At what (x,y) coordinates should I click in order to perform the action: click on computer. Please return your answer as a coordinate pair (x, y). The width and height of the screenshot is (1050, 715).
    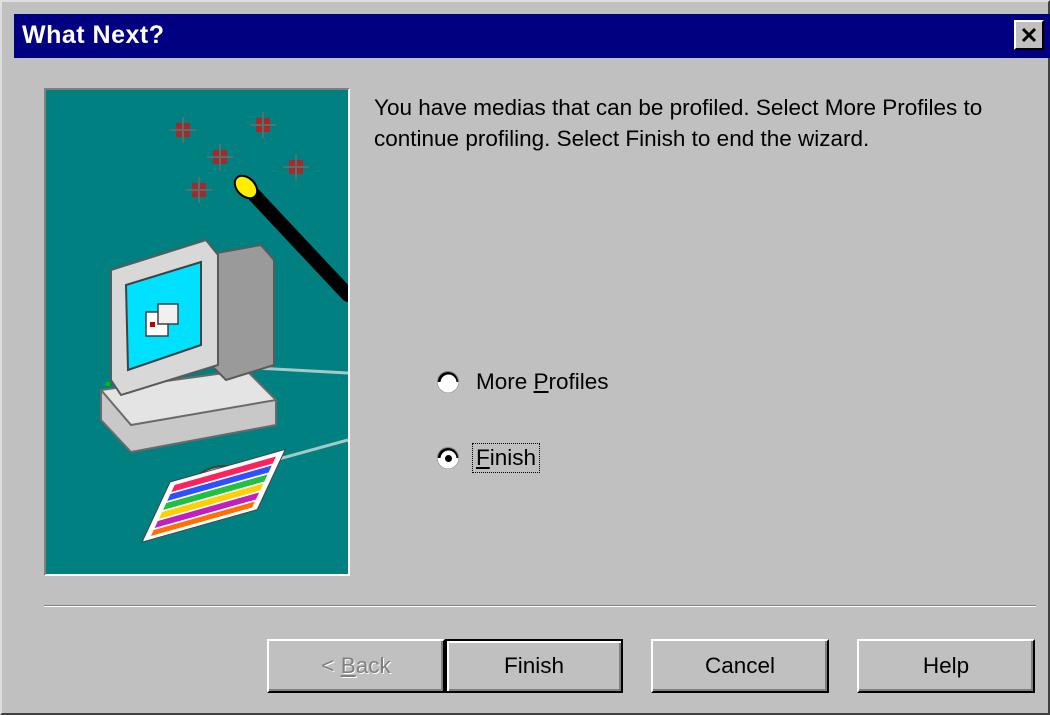
    Looking at the image, I should click on (189, 346).